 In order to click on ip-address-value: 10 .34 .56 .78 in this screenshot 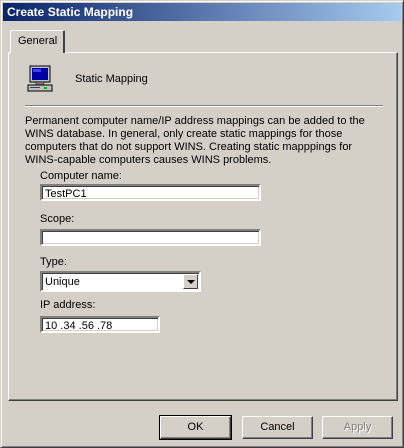, I will do `click(79, 326)`.